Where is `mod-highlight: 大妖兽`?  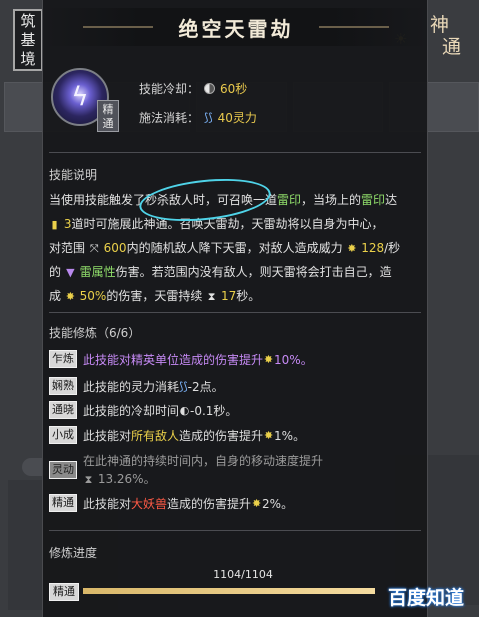 mod-highlight: 大妖兽 is located at coordinates (149, 503).